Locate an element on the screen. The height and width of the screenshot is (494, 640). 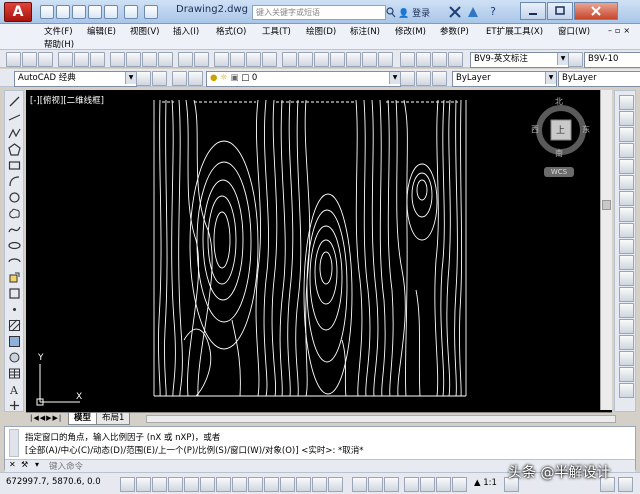
qat-new-icon is located at coordinates (47, 12).